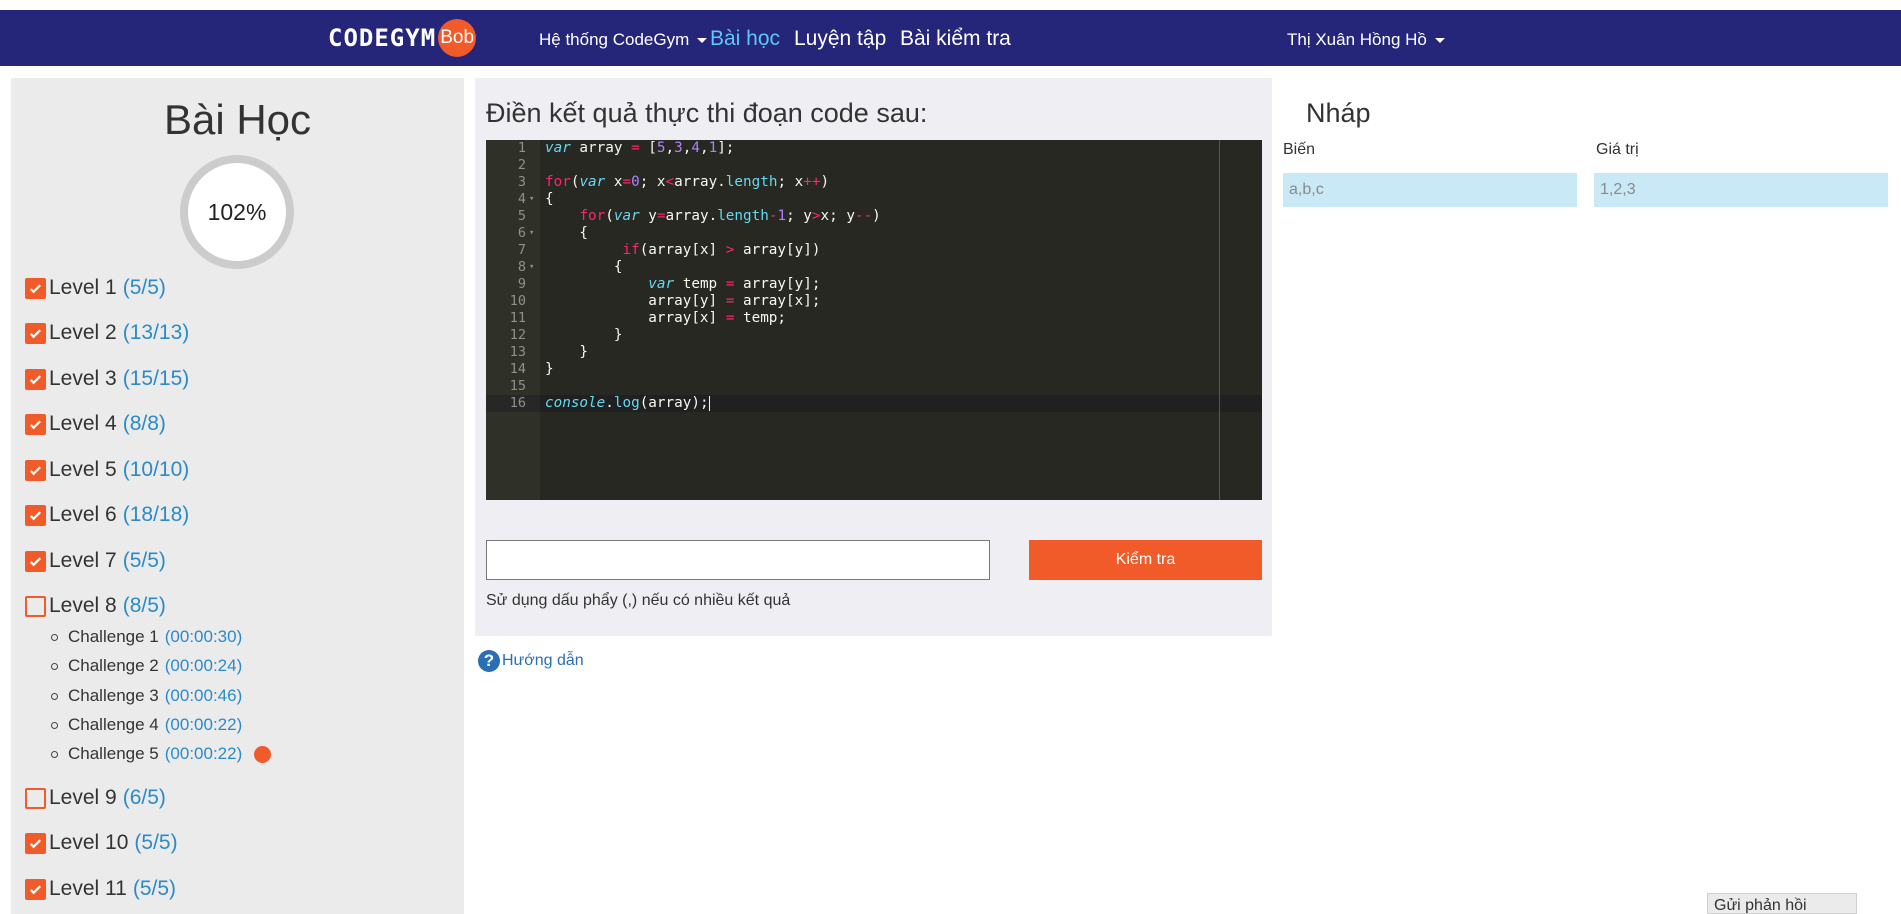 The image size is (1901, 914). What do you see at coordinates (707, 113) in the screenshot?
I see `exercise-title: Điền kết quả thực thi đoạn code sau:` at bounding box center [707, 113].